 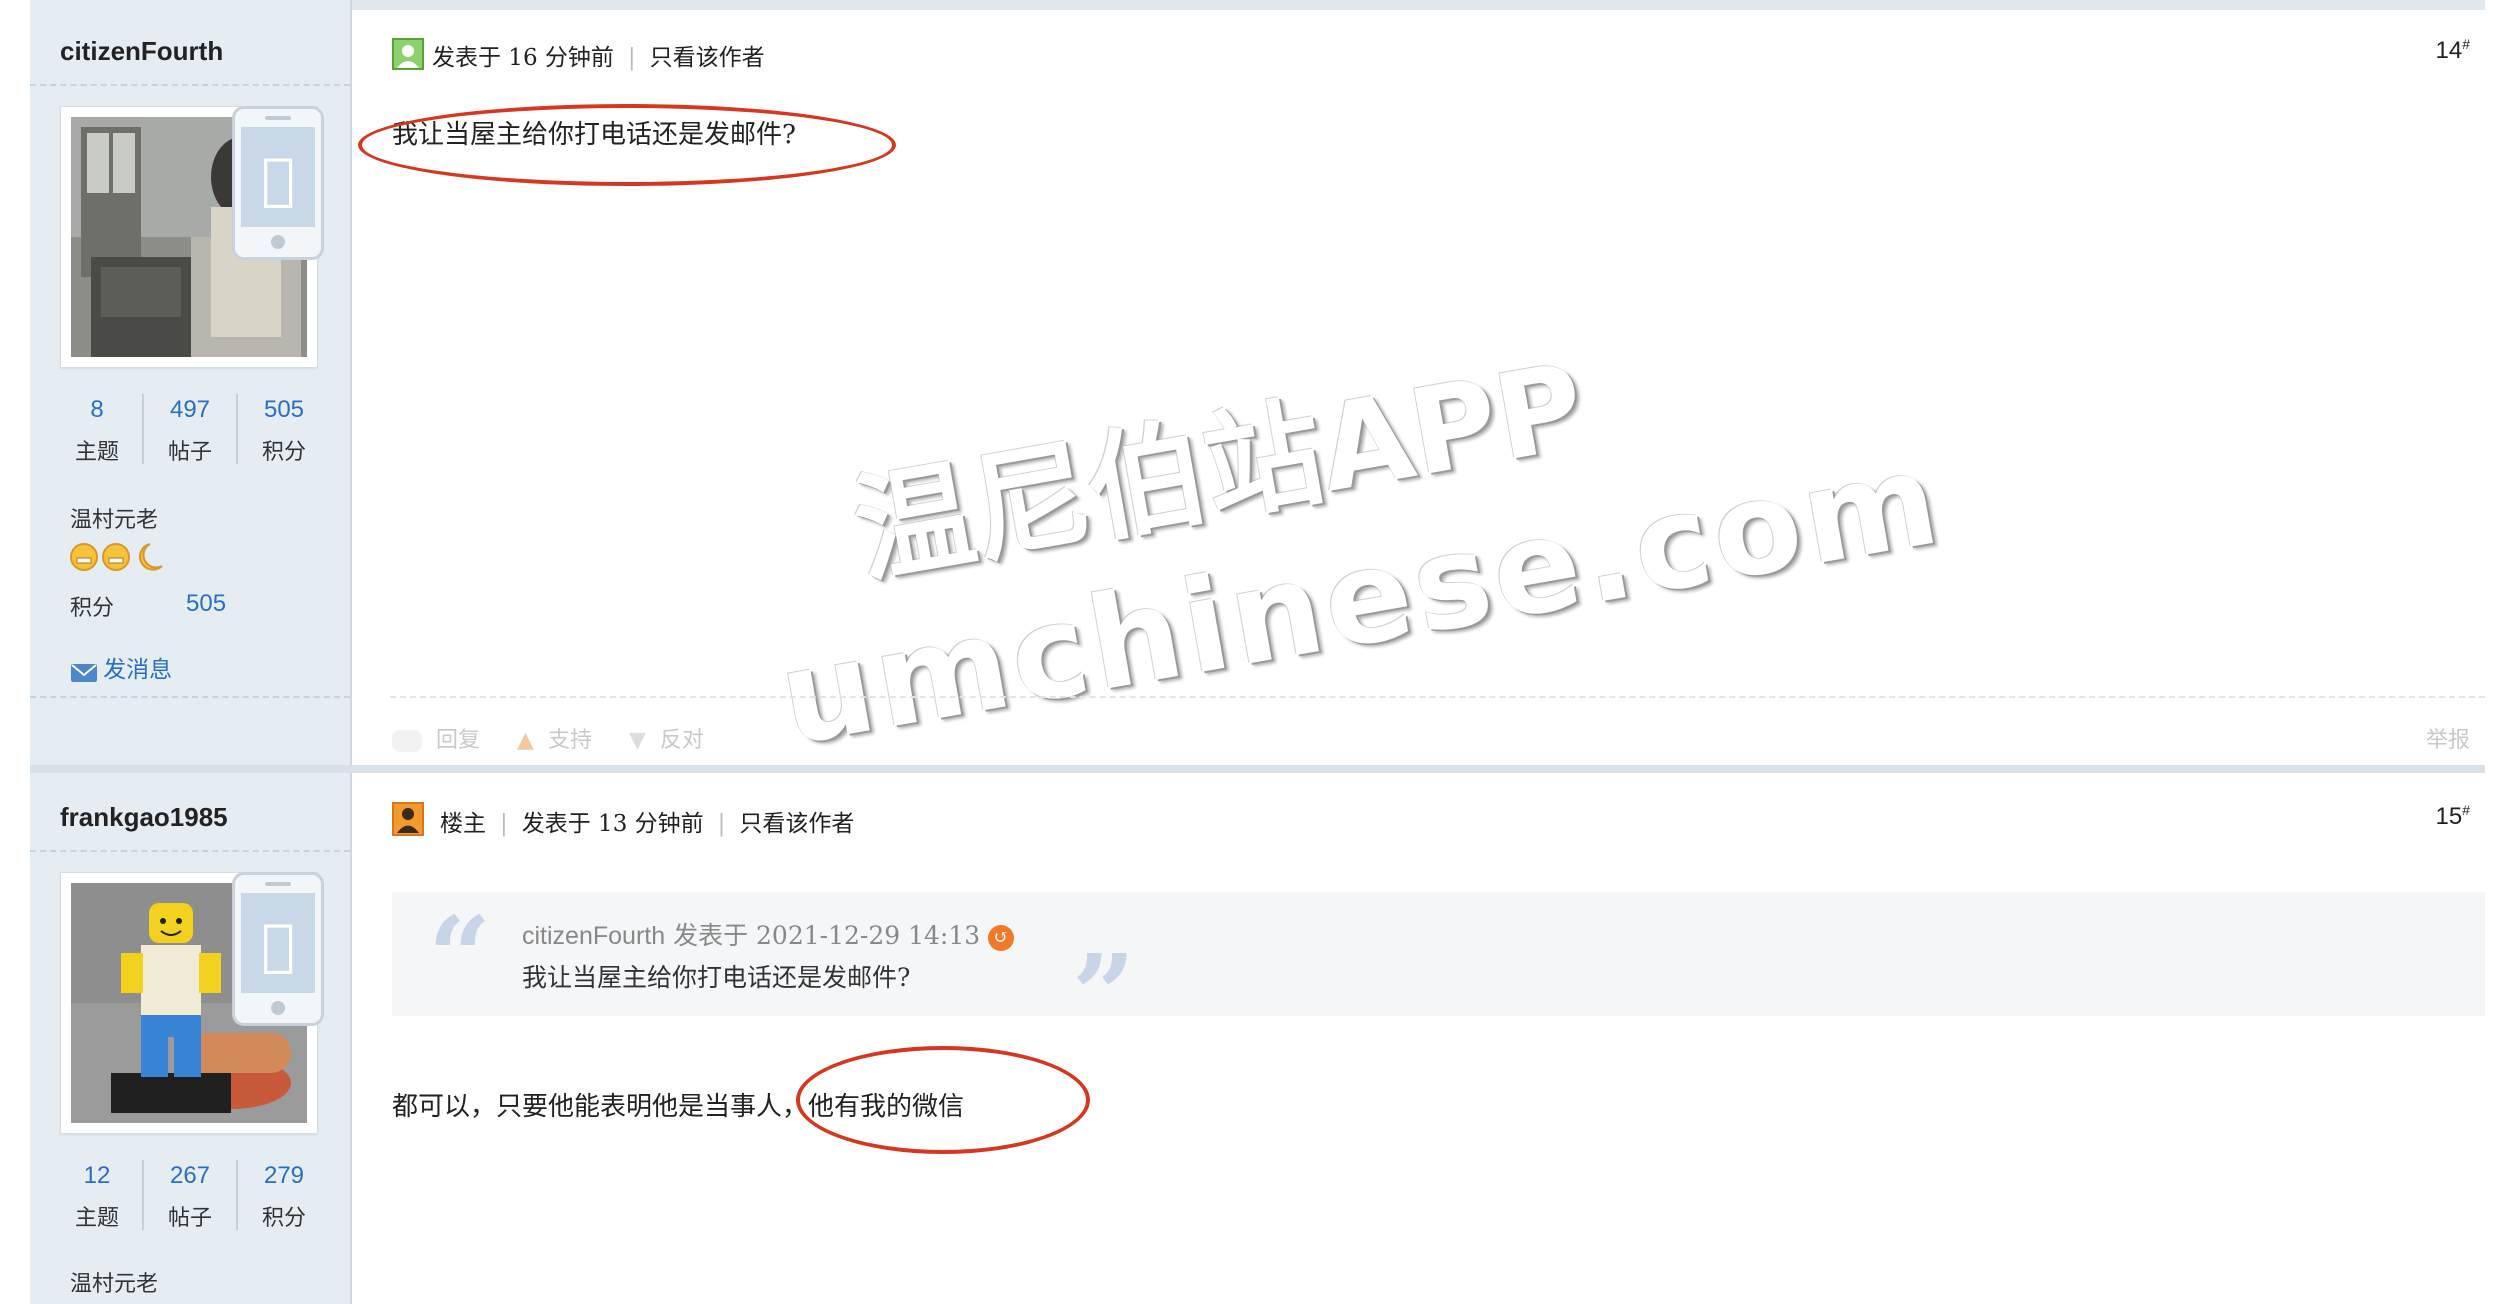 What do you see at coordinates (827, 935) in the screenshot?
I see `quote-meta: 发表于 2021-12-29 14:13` at bounding box center [827, 935].